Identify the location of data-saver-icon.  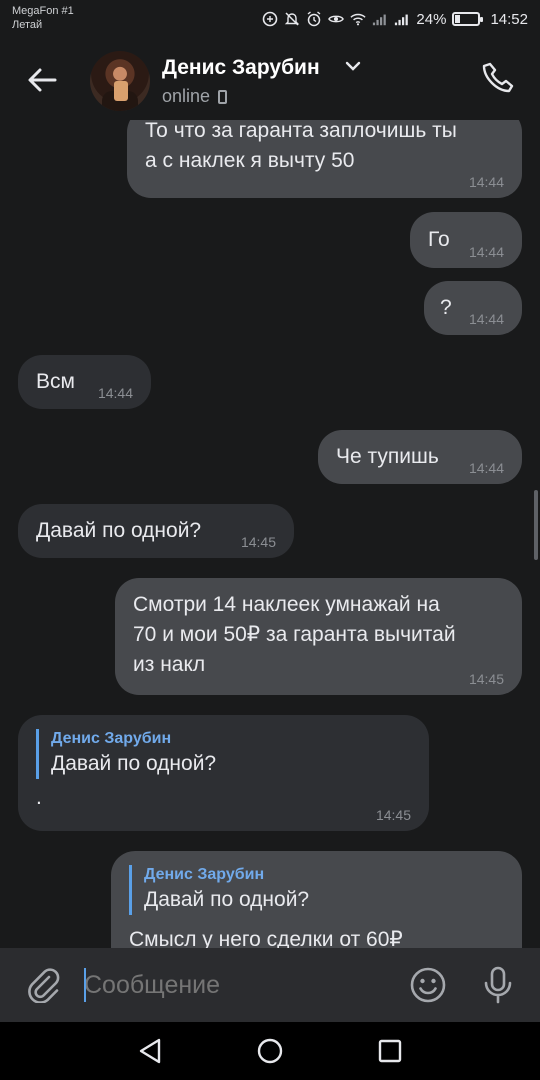
(270, 19).